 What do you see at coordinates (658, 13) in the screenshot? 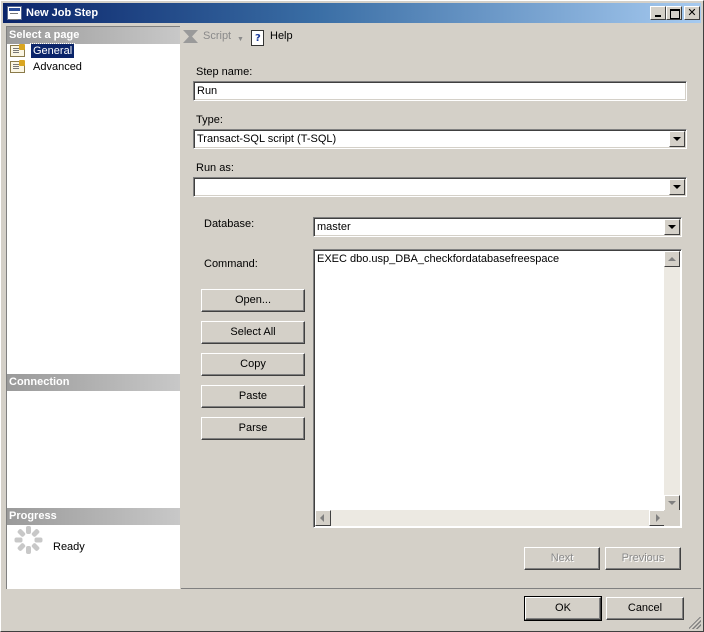
I see `minimize-button` at bounding box center [658, 13].